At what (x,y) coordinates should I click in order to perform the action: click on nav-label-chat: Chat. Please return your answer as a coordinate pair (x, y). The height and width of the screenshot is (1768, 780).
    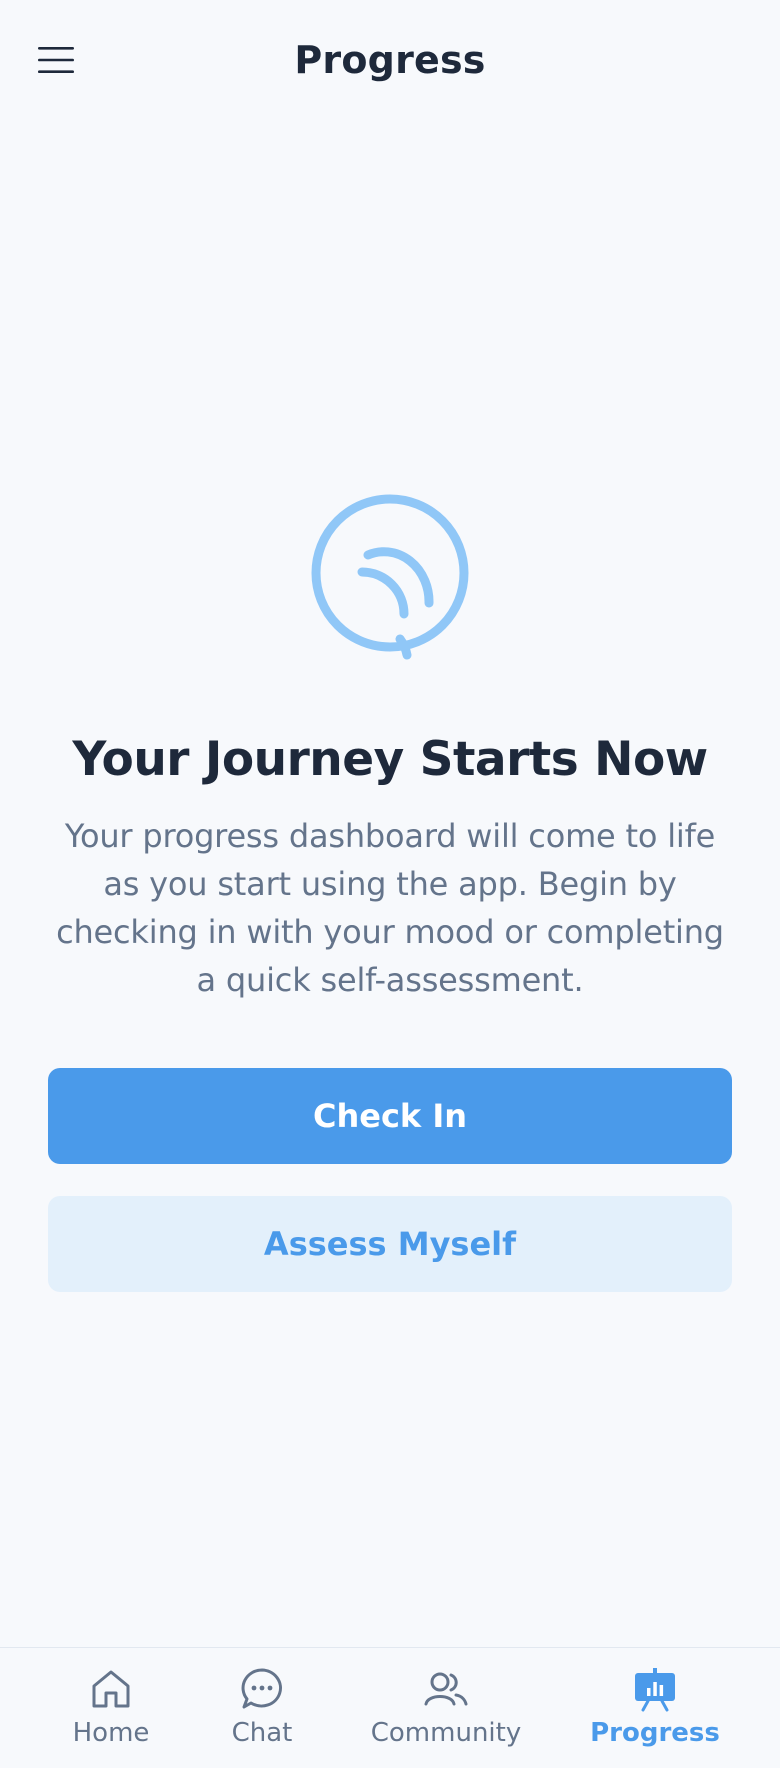
    Looking at the image, I should click on (262, 1733).